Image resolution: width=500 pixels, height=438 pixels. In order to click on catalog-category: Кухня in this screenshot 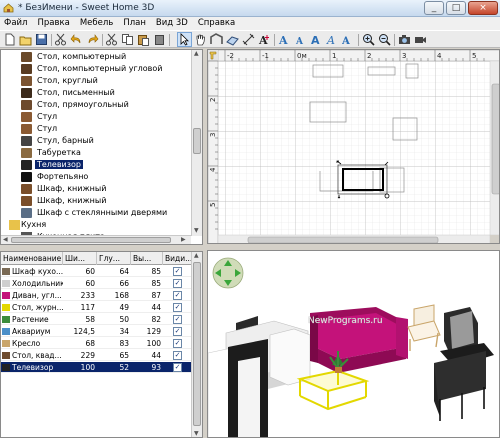, I will do `click(96, 225)`.